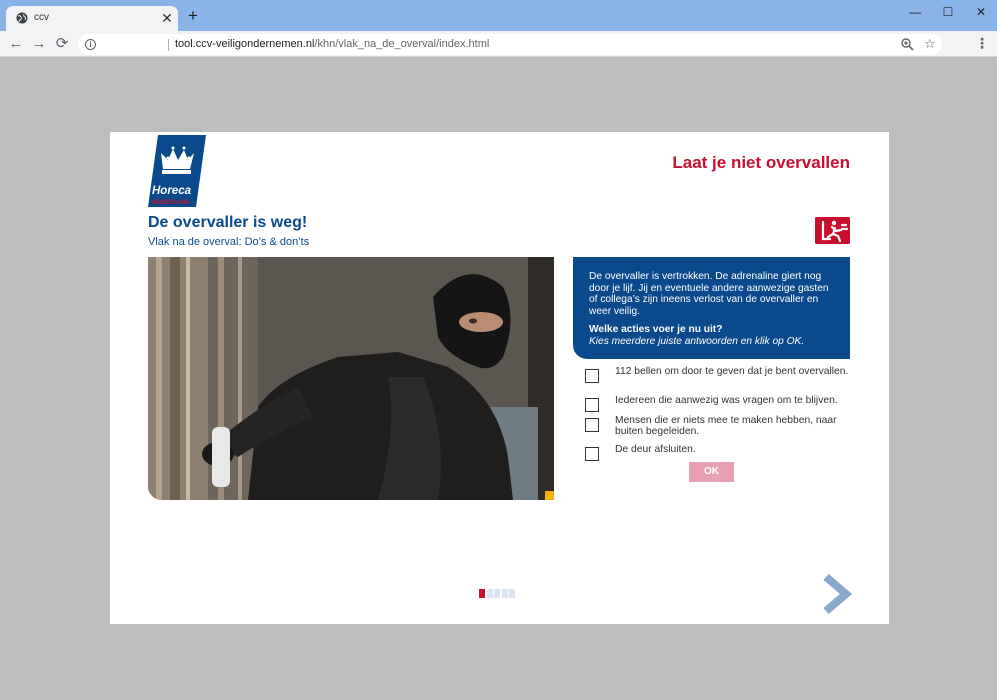 The height and width of the screenshot is (700, 997). I want to click on zoom-icon, so click(907, 44).